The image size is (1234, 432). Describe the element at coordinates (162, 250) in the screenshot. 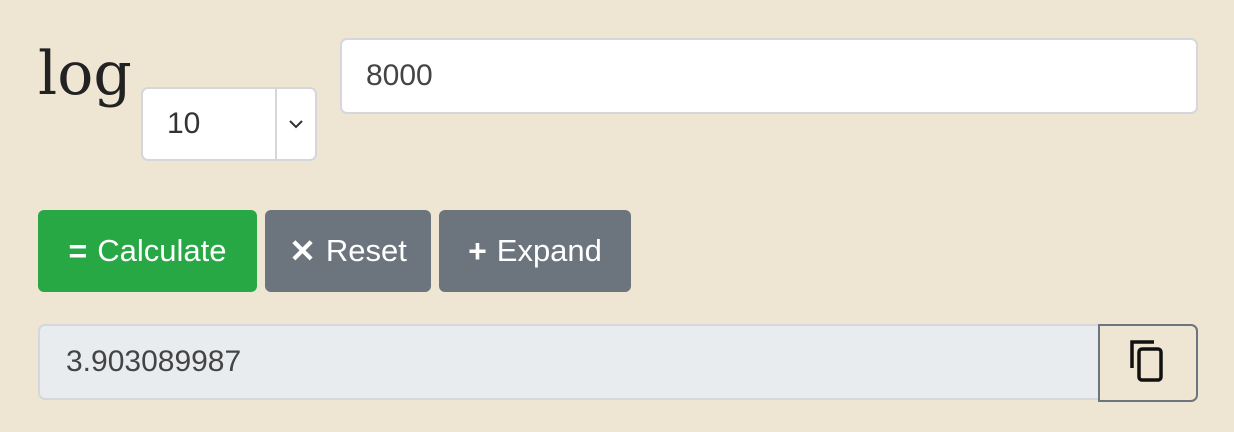

I see `calculate-label: Calculate` at that location.